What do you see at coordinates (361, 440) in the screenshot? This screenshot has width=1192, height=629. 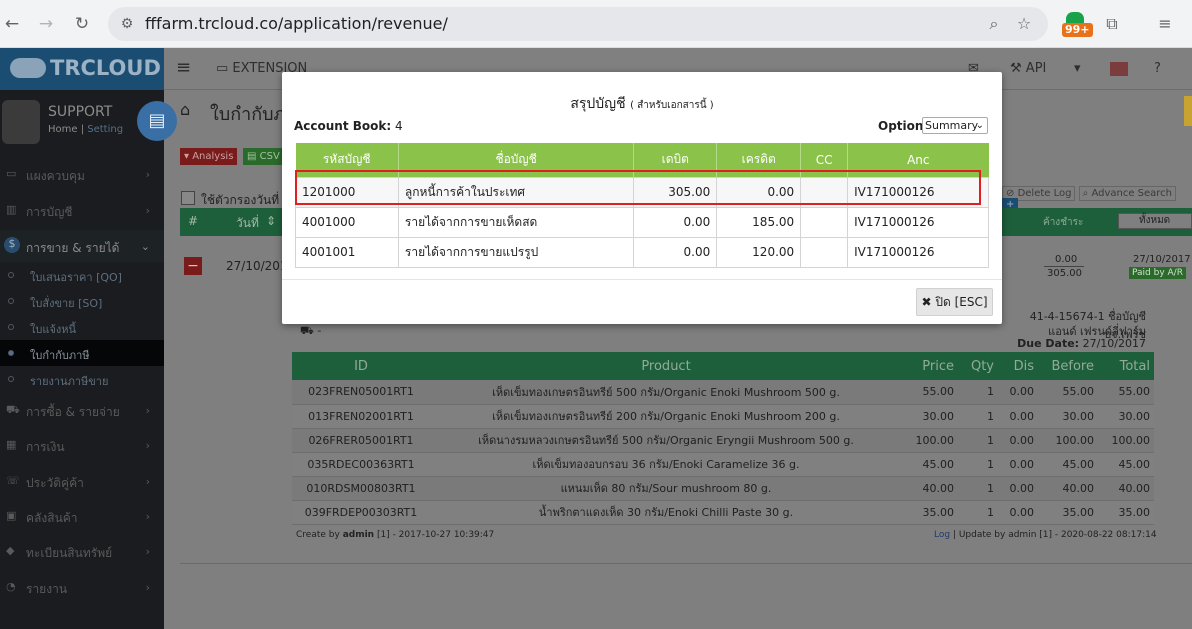 I see `cell-id: 026FRER05001RT1` at bounding box center [361, 440].